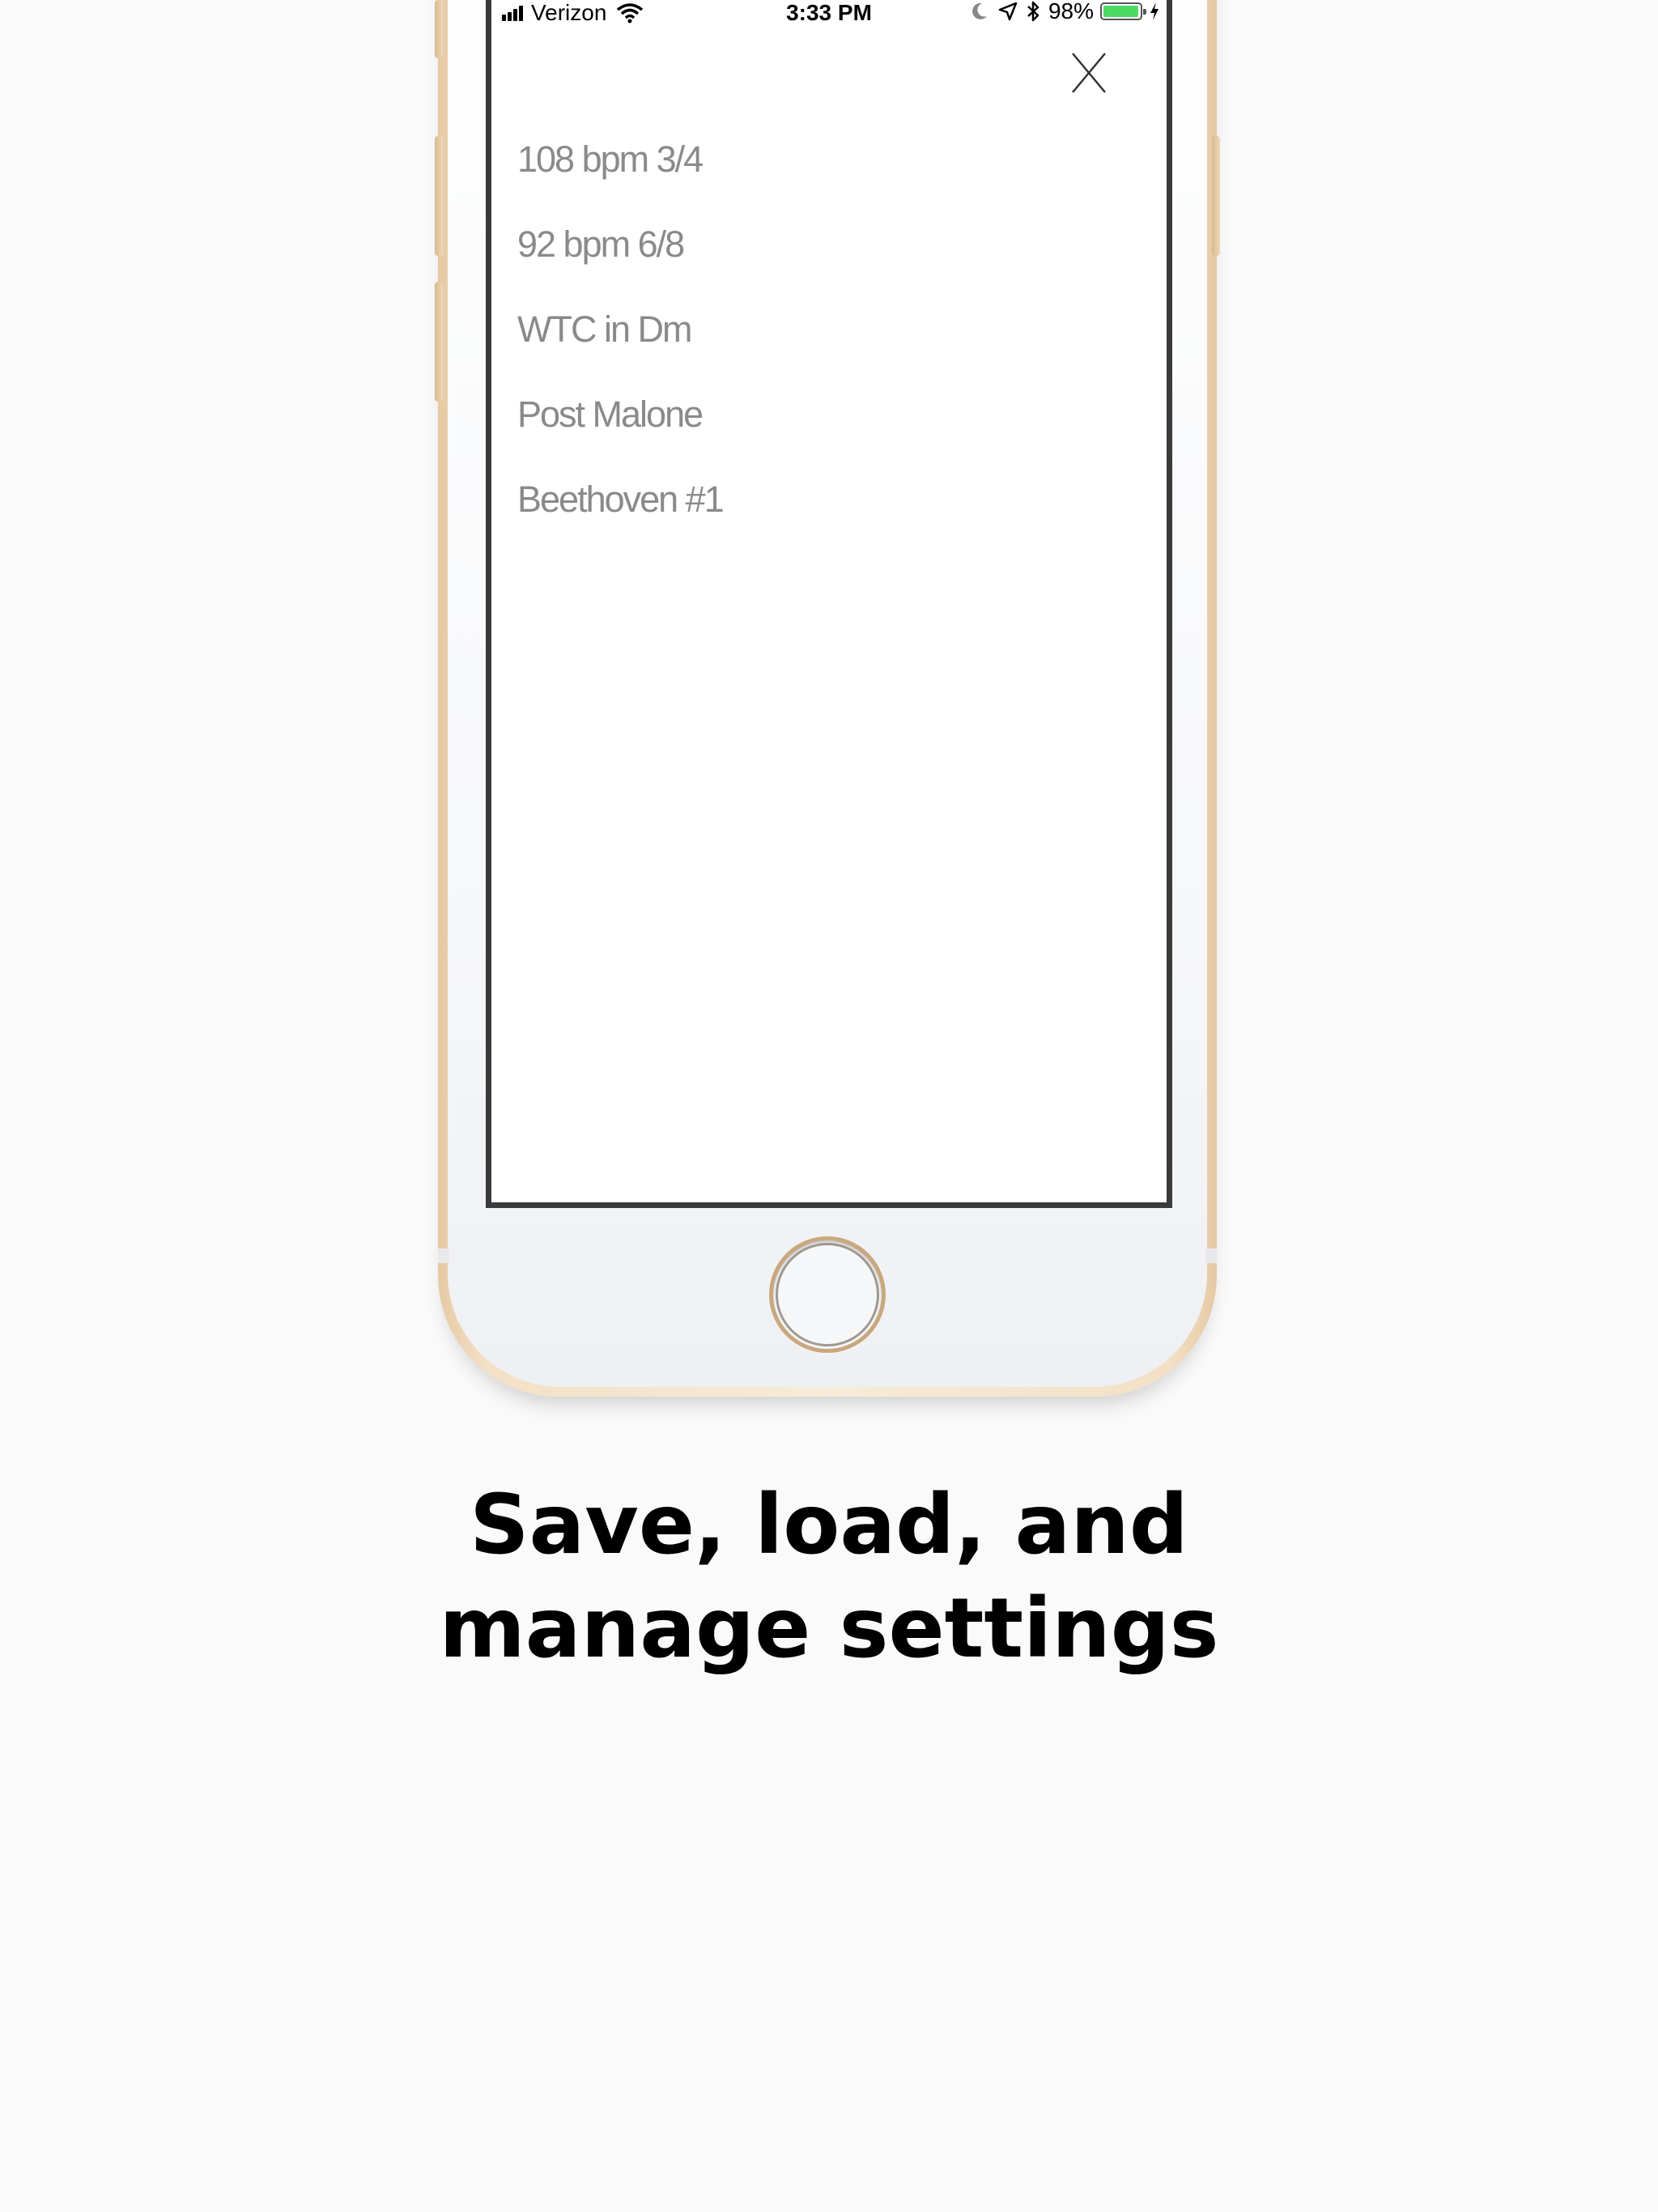 This screenshot has height=2212, width=1658. Describe the element at coordinates (439, 29) in the screenshot. I see `mute-switch` at that location.